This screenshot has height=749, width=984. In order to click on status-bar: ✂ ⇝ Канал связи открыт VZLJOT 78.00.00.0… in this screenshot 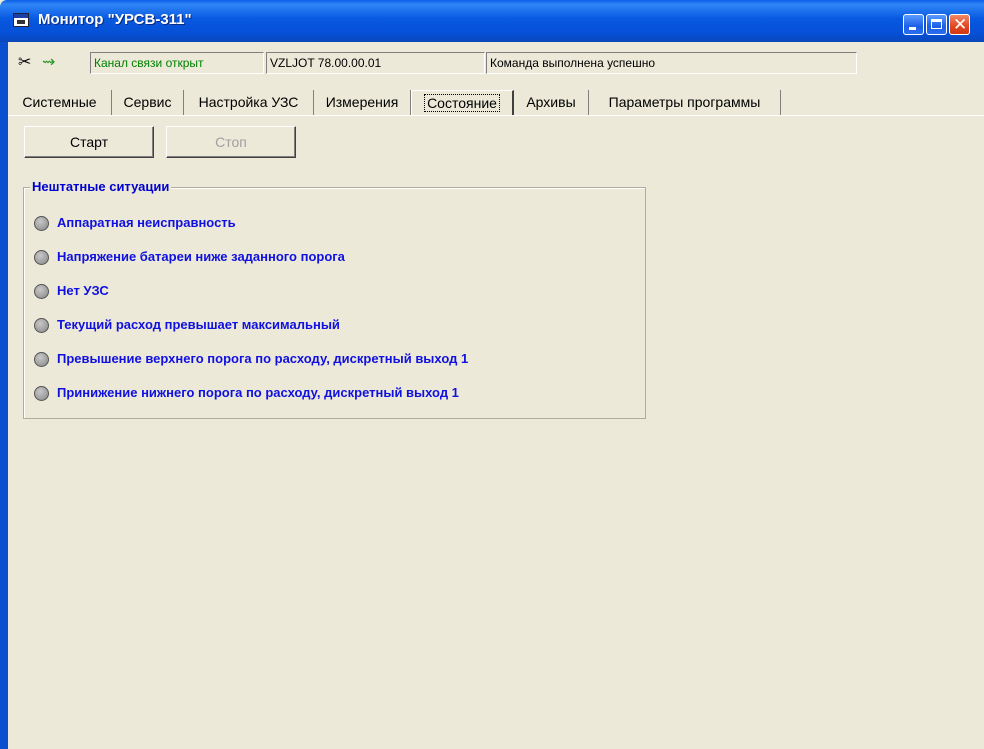, I will do `click(496, 64)`.